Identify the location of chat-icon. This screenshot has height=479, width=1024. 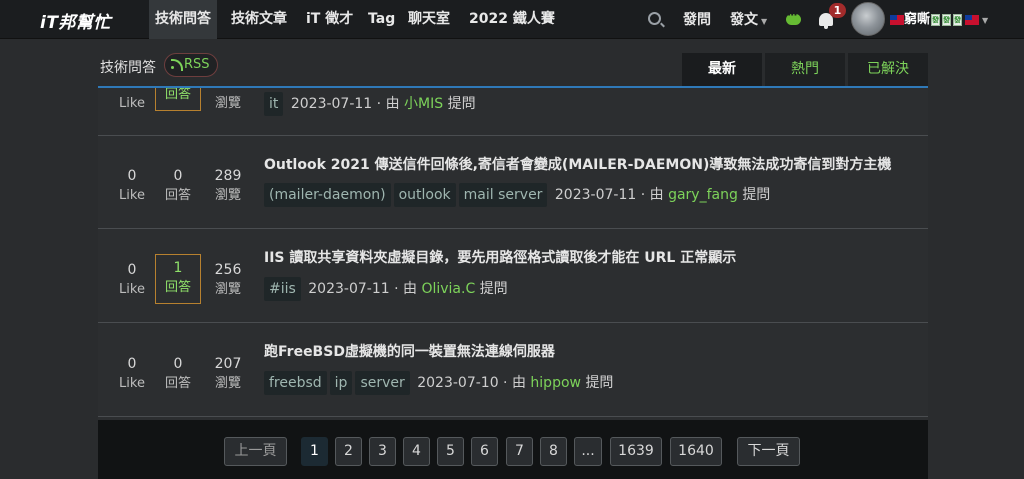
(793, 16).